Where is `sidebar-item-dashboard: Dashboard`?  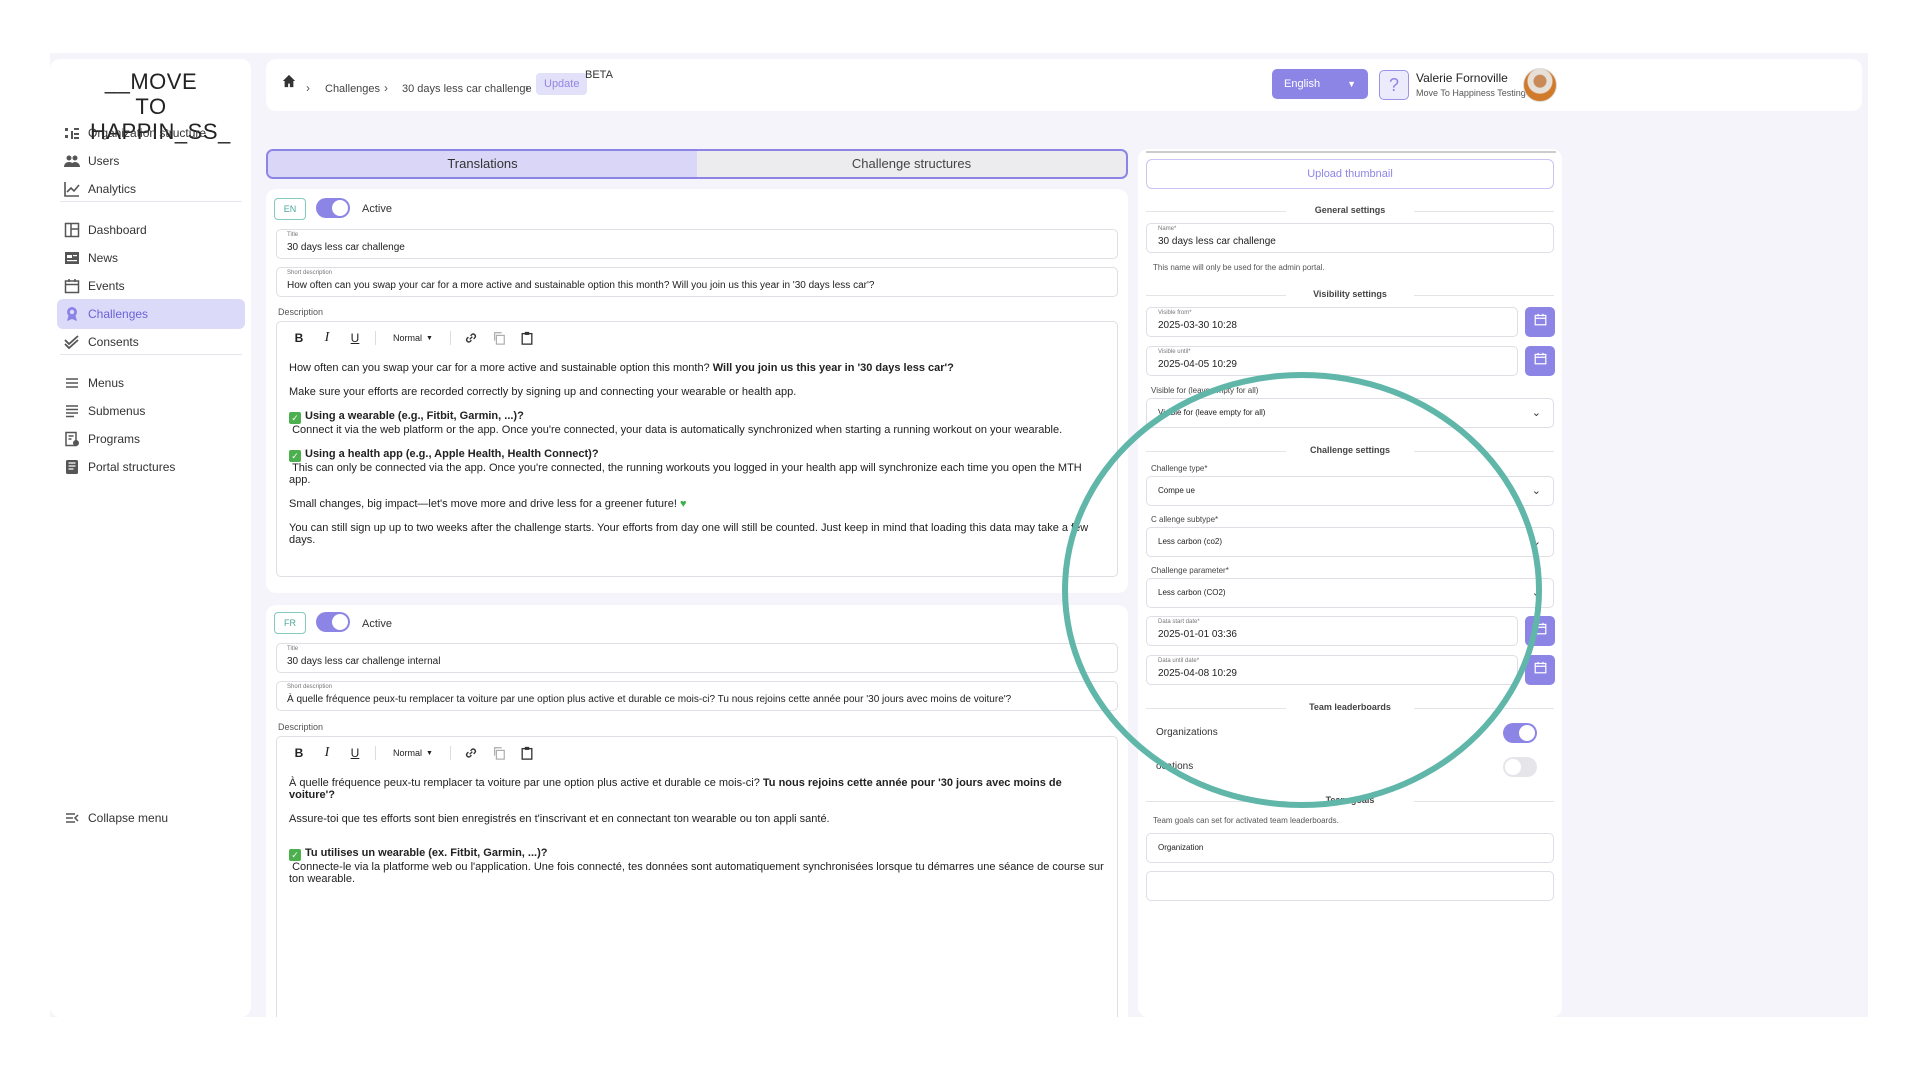 sidebar-item-dashboard: Dashboard is located at coordinates (151, 230).